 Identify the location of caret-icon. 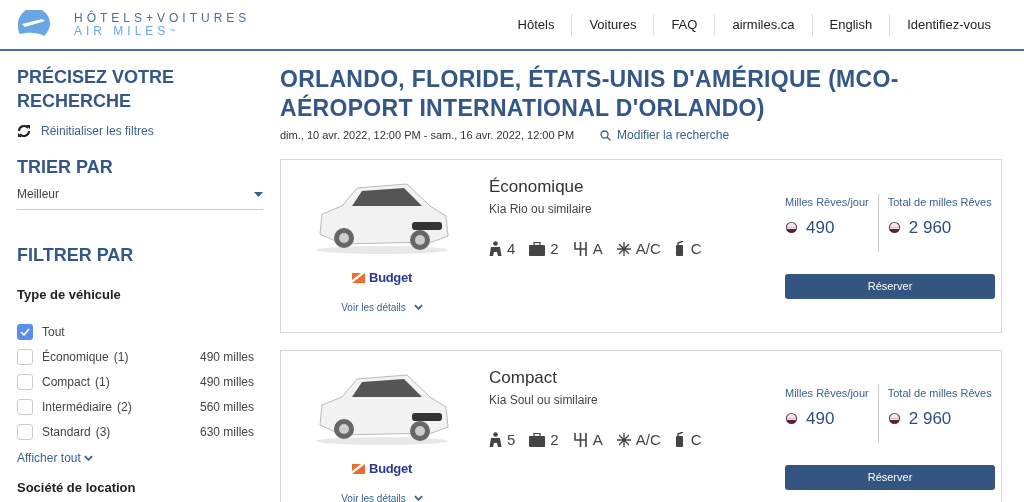
(258, 194).